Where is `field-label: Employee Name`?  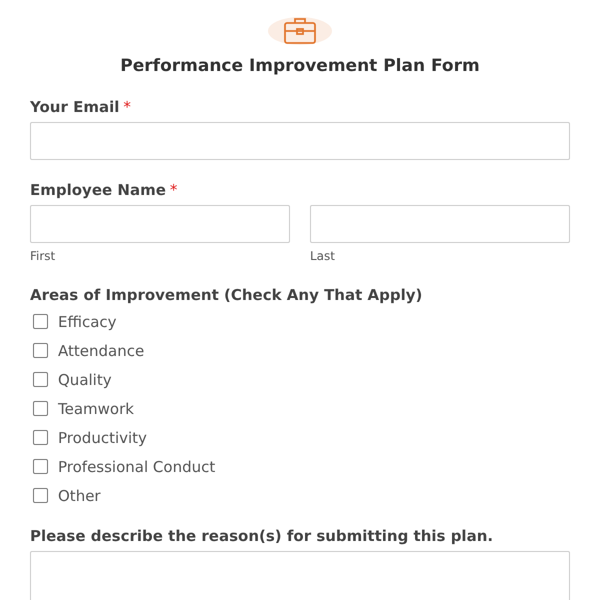 field-label: Employee Name is located at coordinates (98, 190).